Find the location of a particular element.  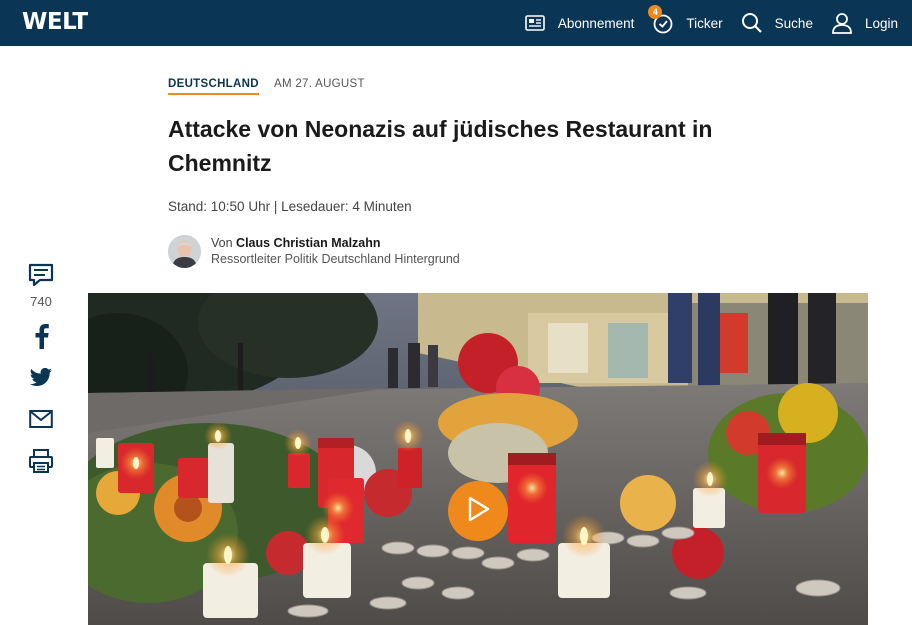

print-icon is located at coordinates (41, 463).